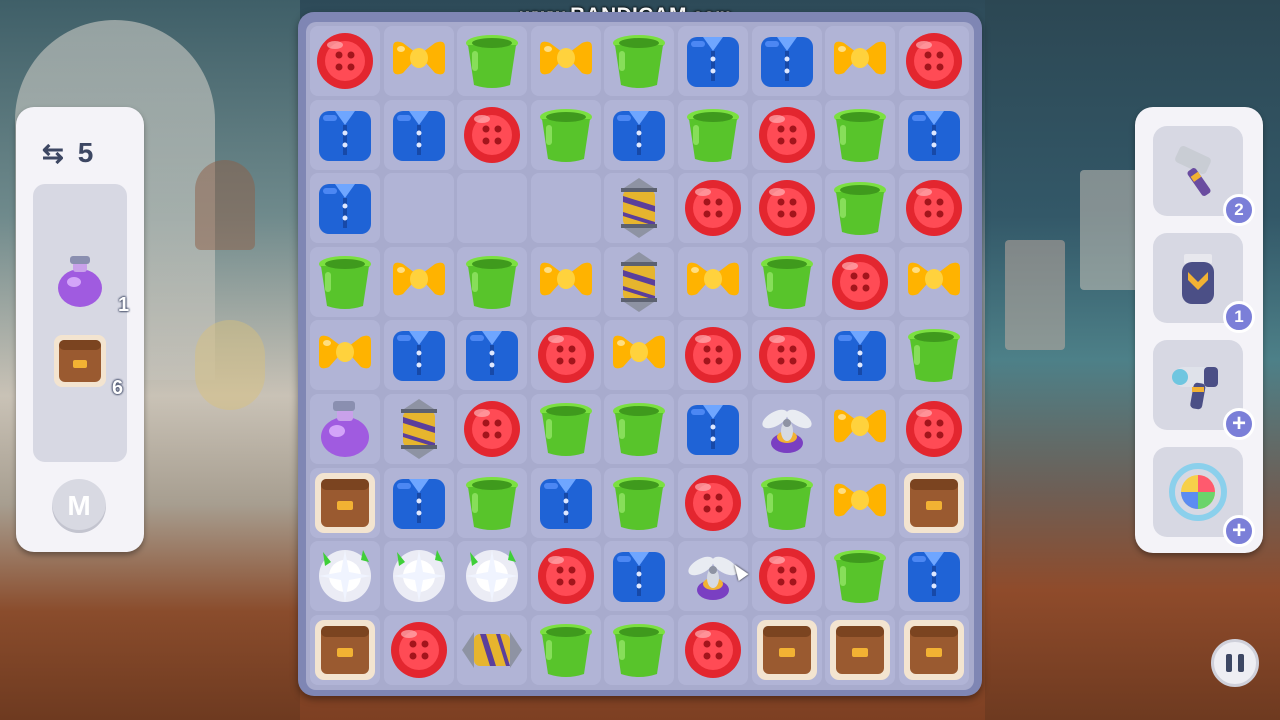  What do you see at coordinates (1235, 663) in the screenshot?
I see `pause-button` at bounding box center [1235, 663].